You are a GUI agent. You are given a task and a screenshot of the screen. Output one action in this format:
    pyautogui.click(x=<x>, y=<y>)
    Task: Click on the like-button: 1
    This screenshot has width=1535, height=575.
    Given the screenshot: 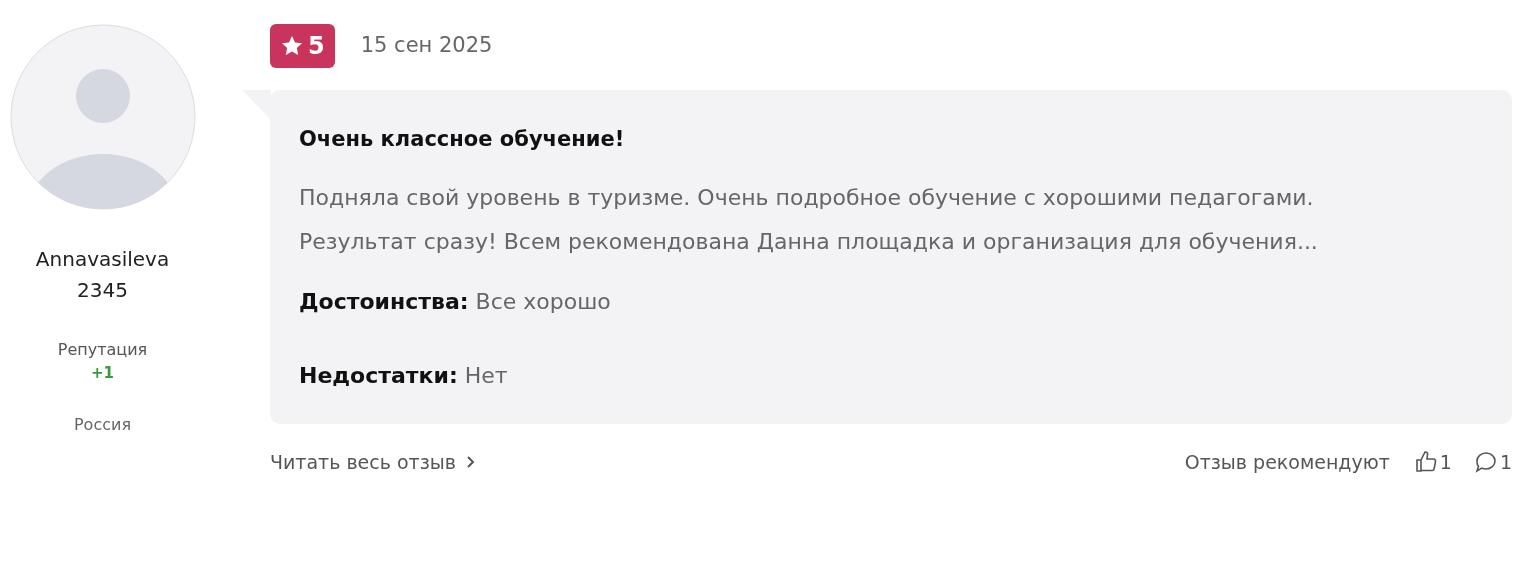 What is the action you would take?
    pyautogui.click(x=1432, y=461)
    